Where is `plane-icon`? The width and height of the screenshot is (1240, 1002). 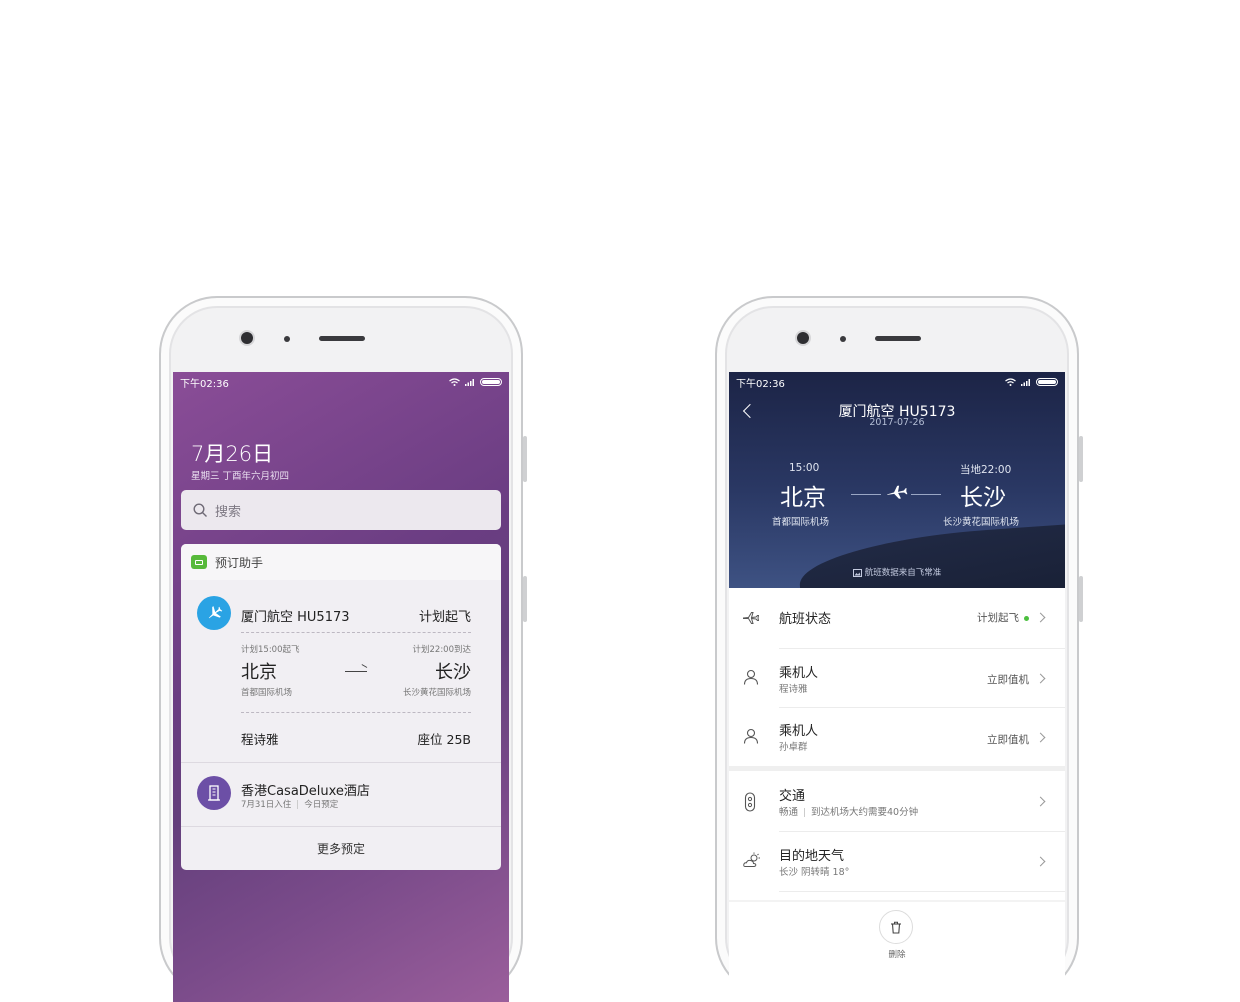
plane-icon is located at coordinates (751, 618).